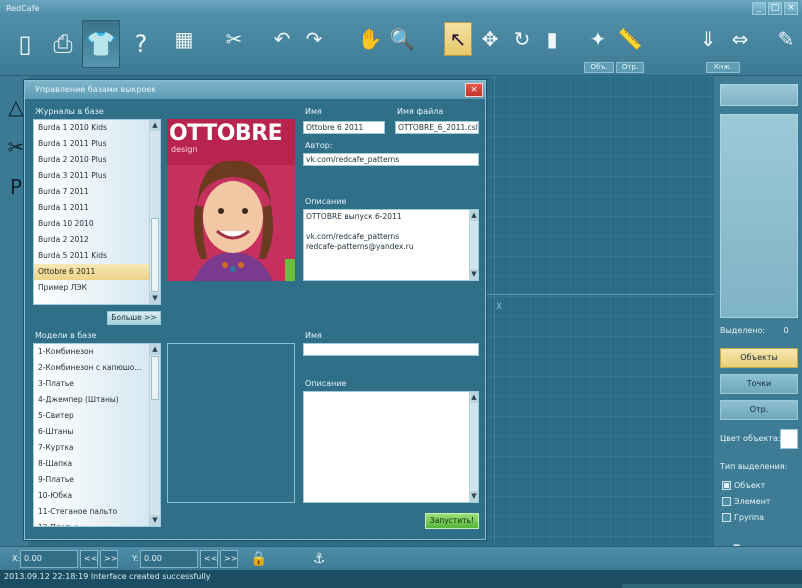 This screenshot has height=588, width=802. Describe the element at coordinates (97, 240) in the screenshot. I see `catalog-list-item: Burda 2 2012` at that location.